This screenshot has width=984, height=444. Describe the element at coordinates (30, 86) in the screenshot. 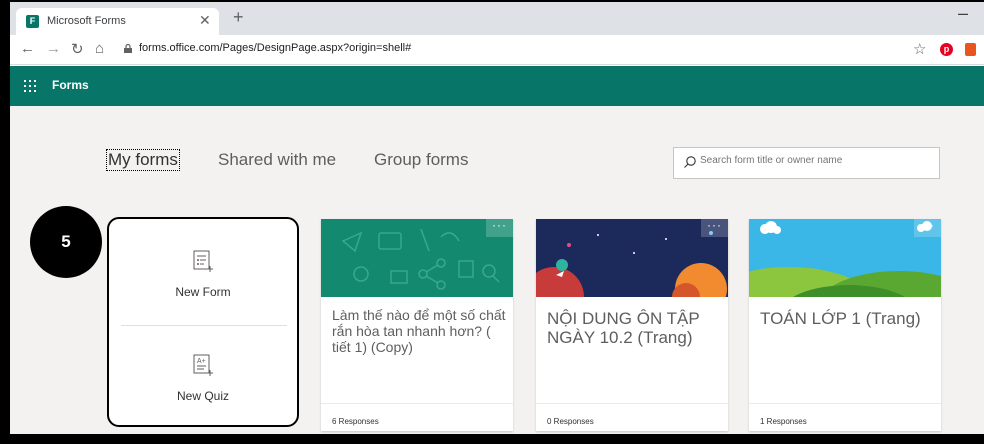

I see `app-launcher-icon` at that location.